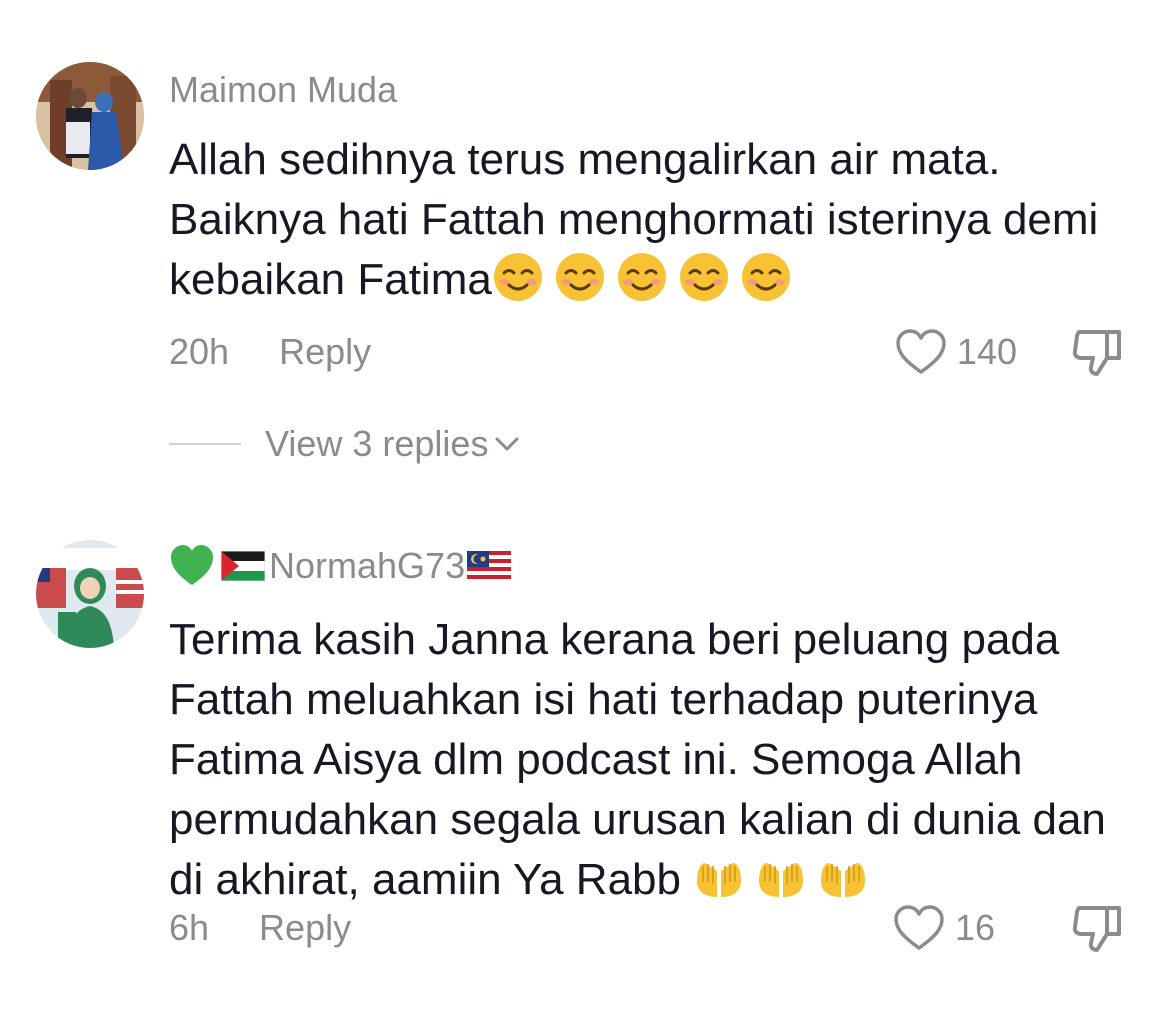 This screenshot has width=1169, height=1028. Describe the element at coordinates (367, 565) in the screenshot. I see `username-text: NormahG73` at that location.